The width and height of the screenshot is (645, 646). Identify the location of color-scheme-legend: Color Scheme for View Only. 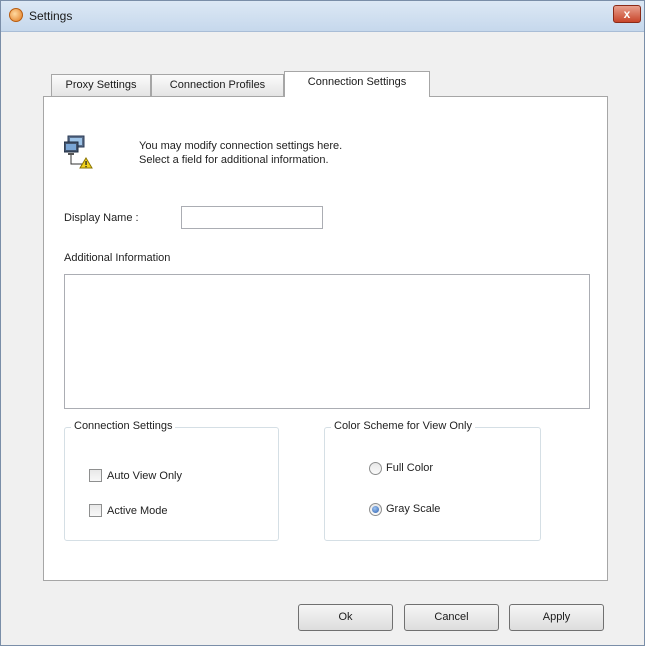
(403, 426).